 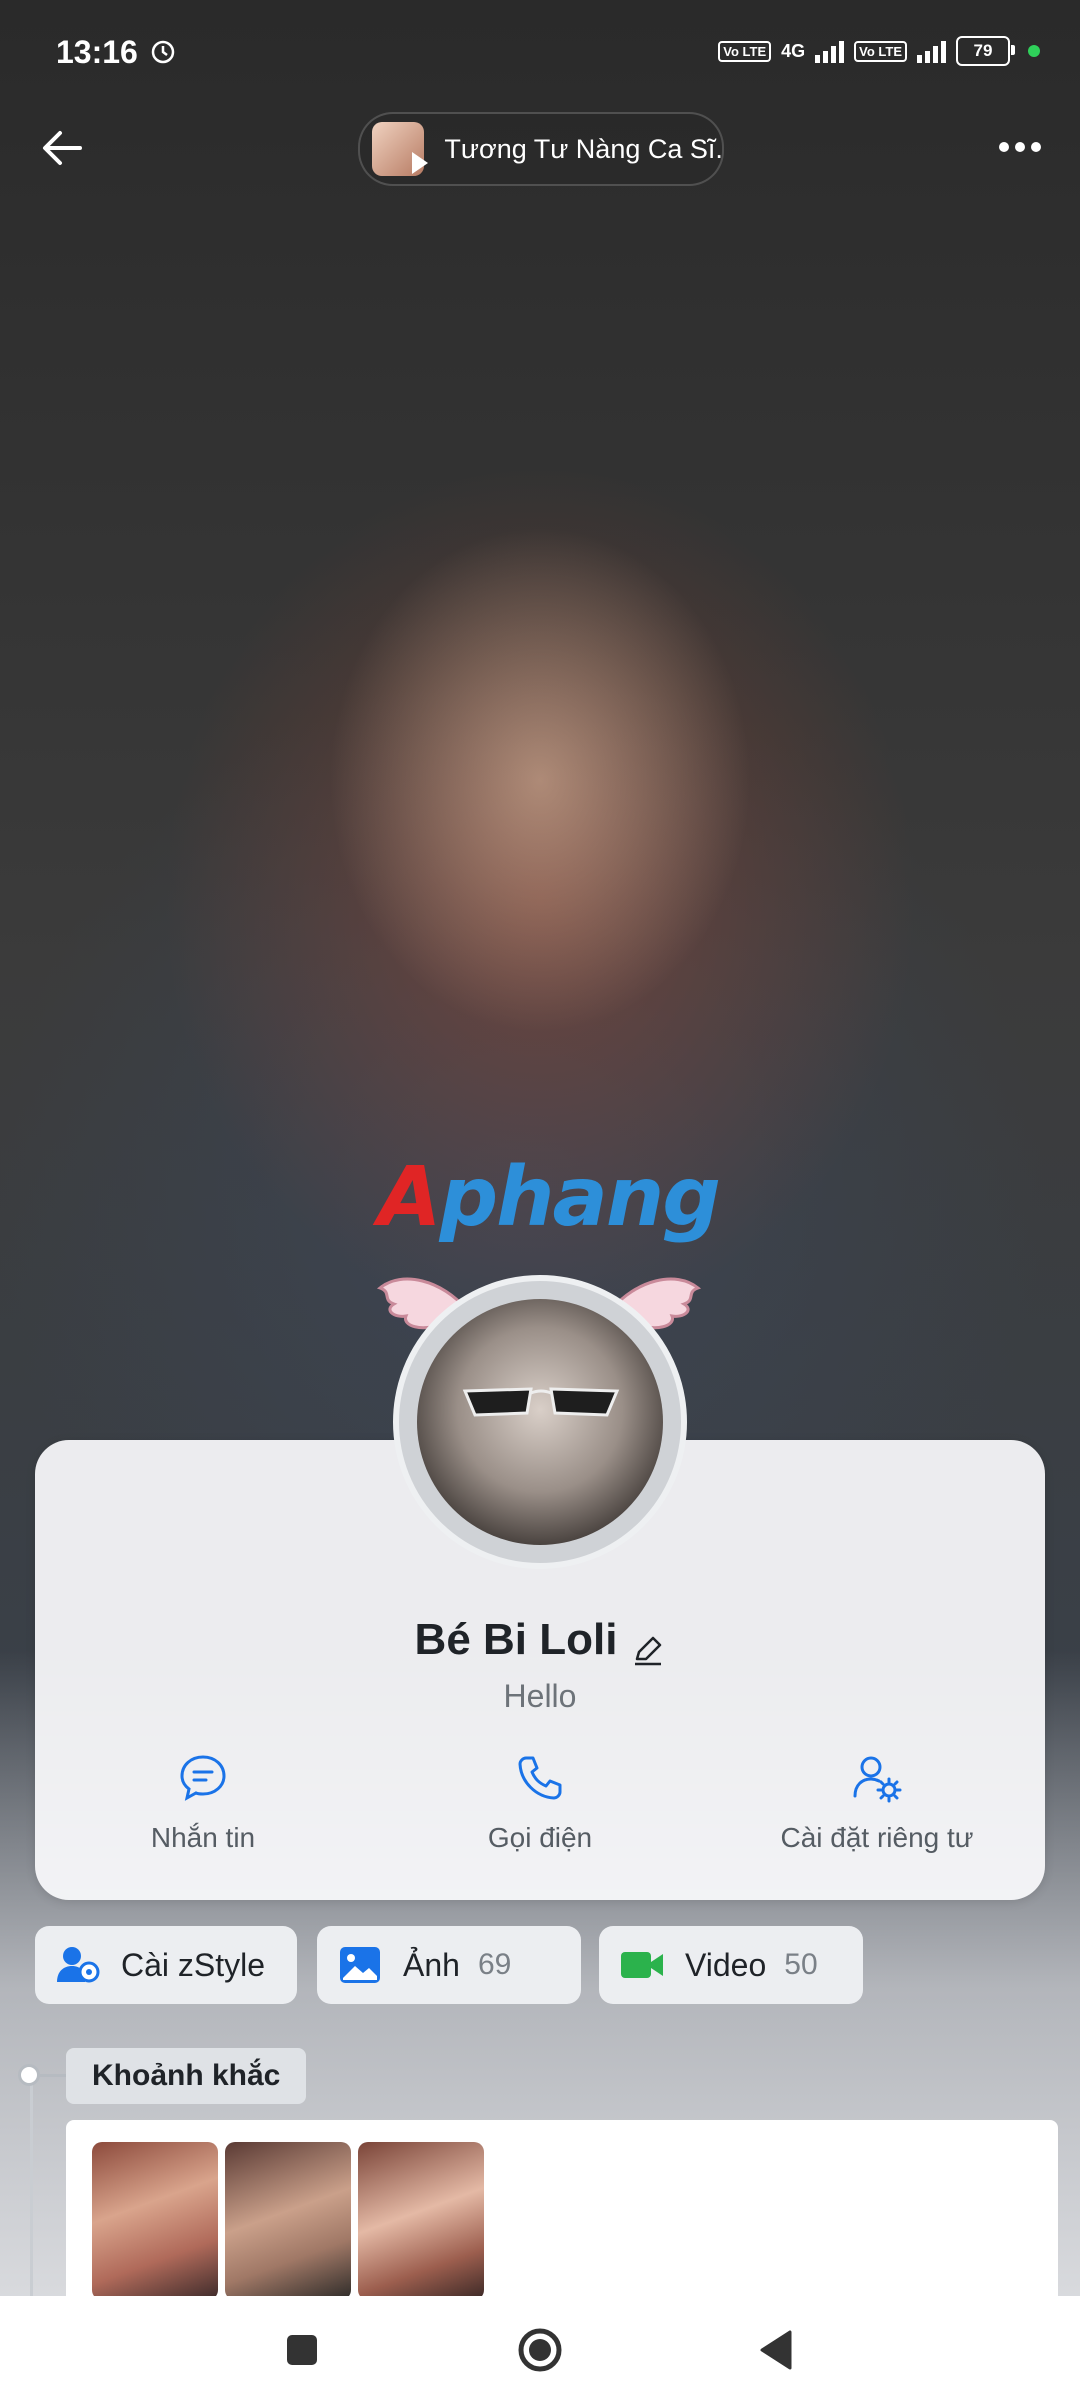 What do you see at coordinates (801, 1964) in the screenshot?
I see `videos-count: 50` at bounding box center [801, 1964].